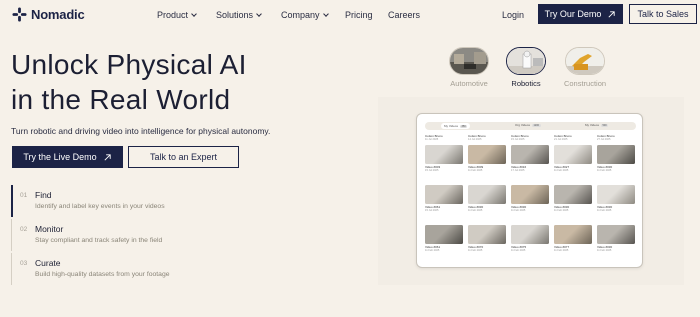 This screenshot has width=700, height=317. What do you see at coordinates (536, 125) in the screenshot?
I see `tab-count-badge: 1200` at bounding box center [536, 125].